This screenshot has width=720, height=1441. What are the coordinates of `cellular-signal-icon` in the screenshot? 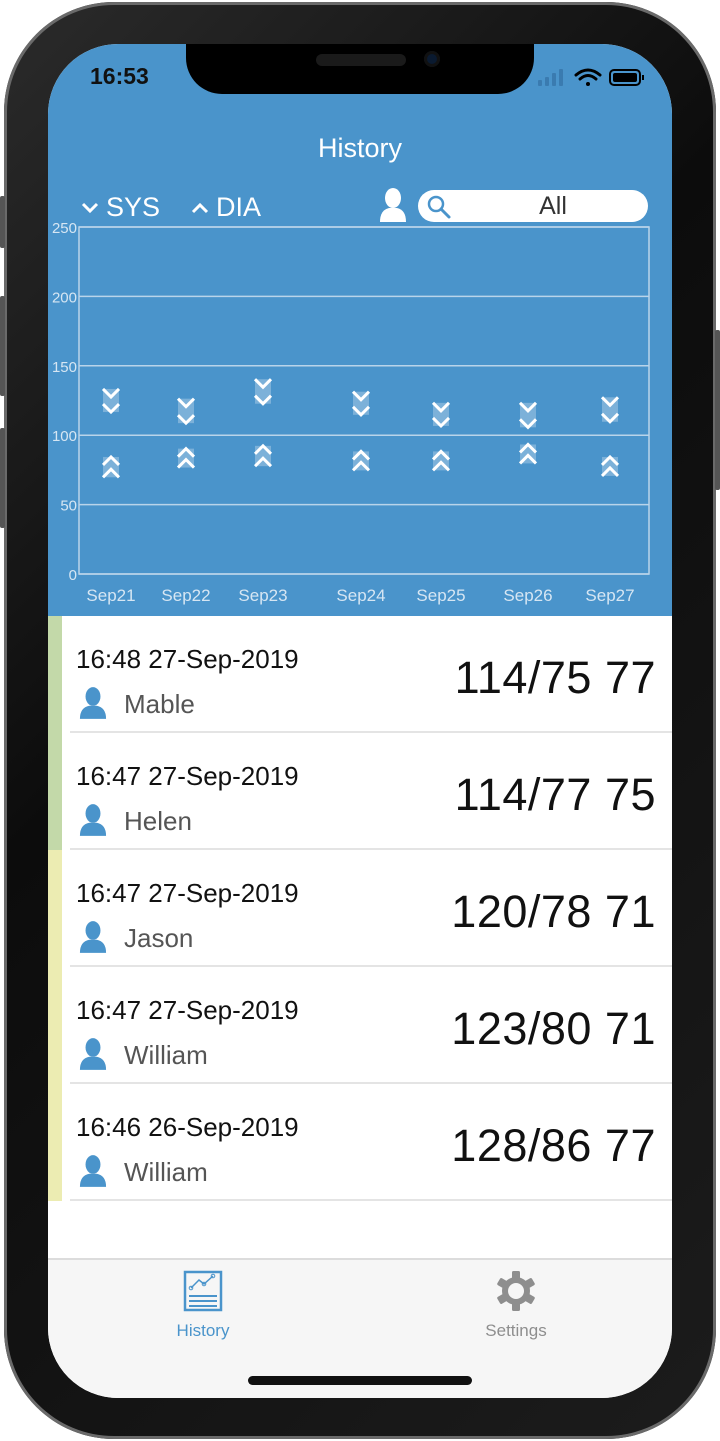 It's located at (550, 77).